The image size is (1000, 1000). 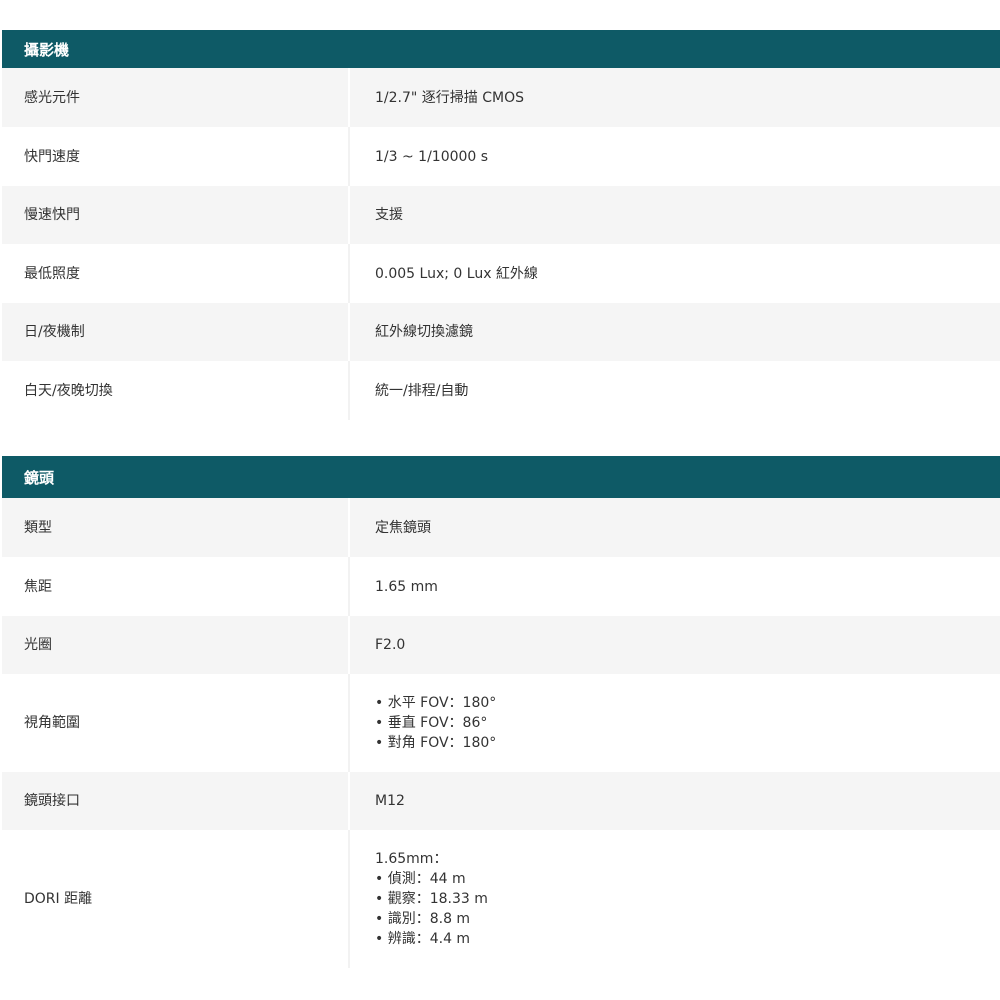 What do you see at coordinates (403, 527) in the screenshot?
I see `spec-value-line: 定焦鏡頭` at bounding box center [403, 527].